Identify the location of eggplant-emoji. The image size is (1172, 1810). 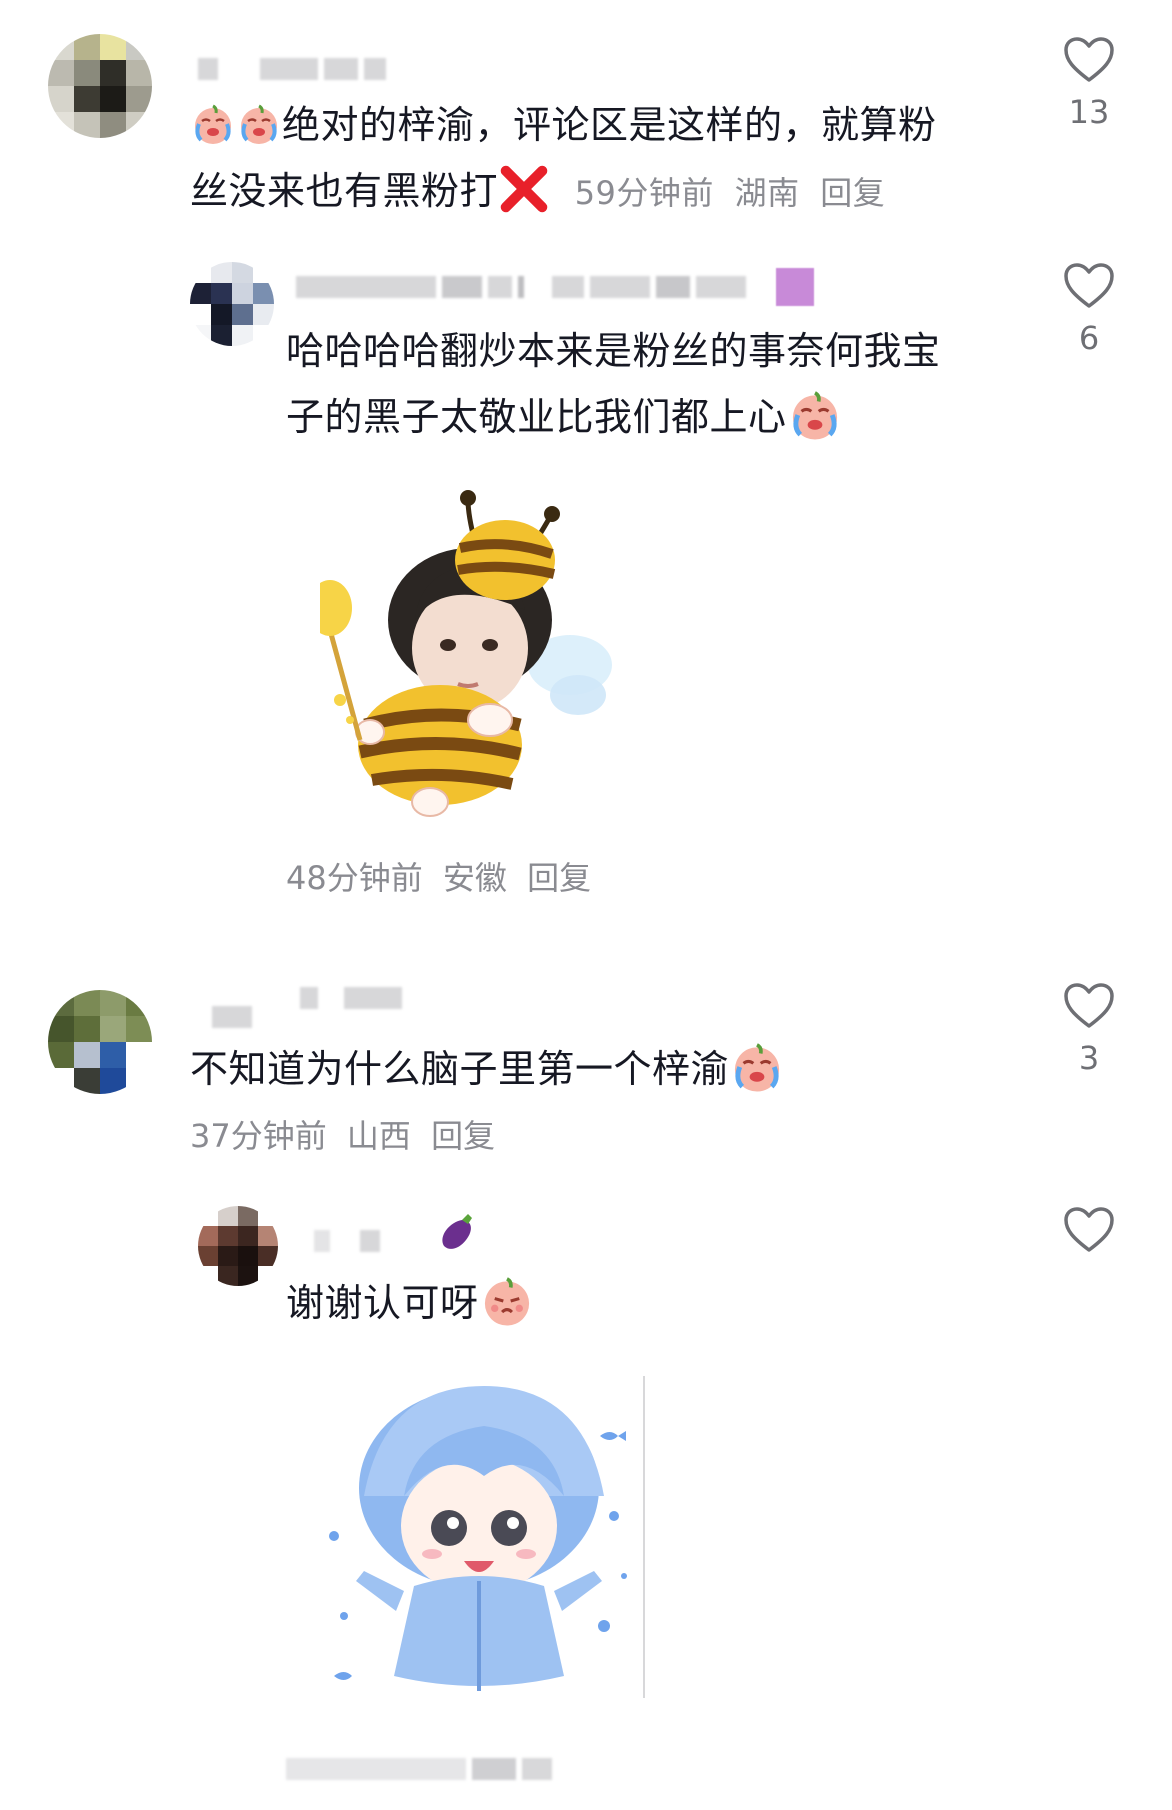
(457, 1231).